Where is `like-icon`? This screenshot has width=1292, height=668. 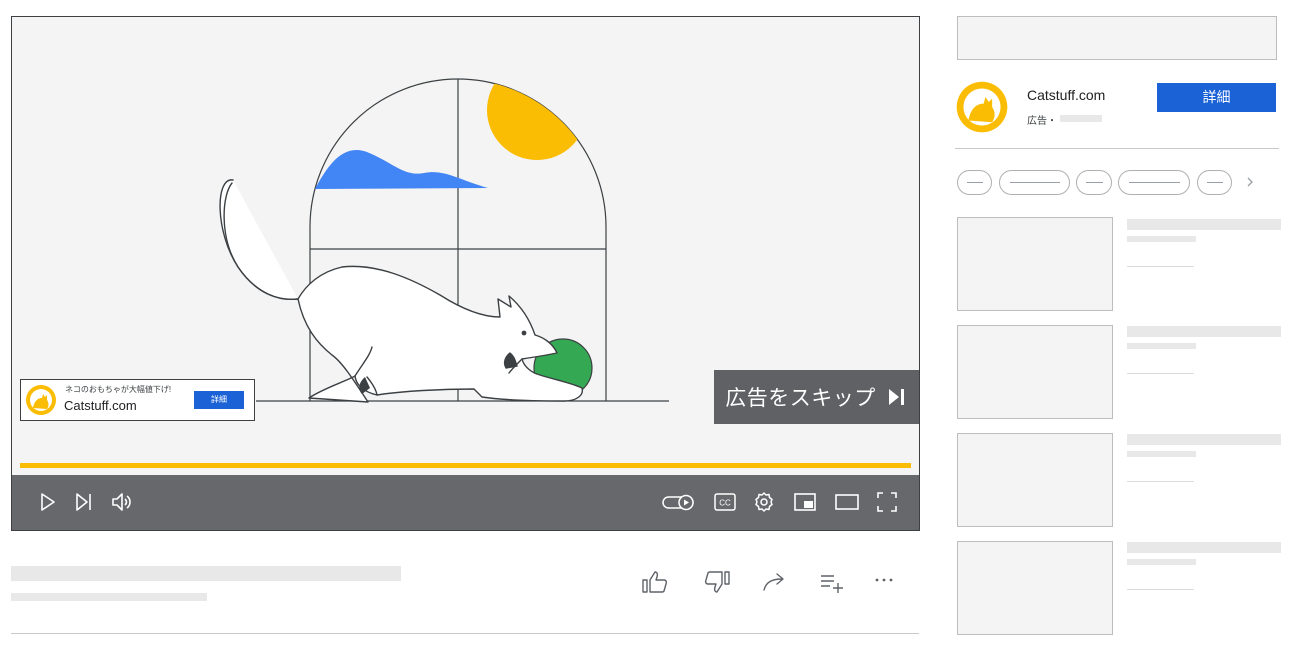 like-icon is located at coordinates (655, 582).